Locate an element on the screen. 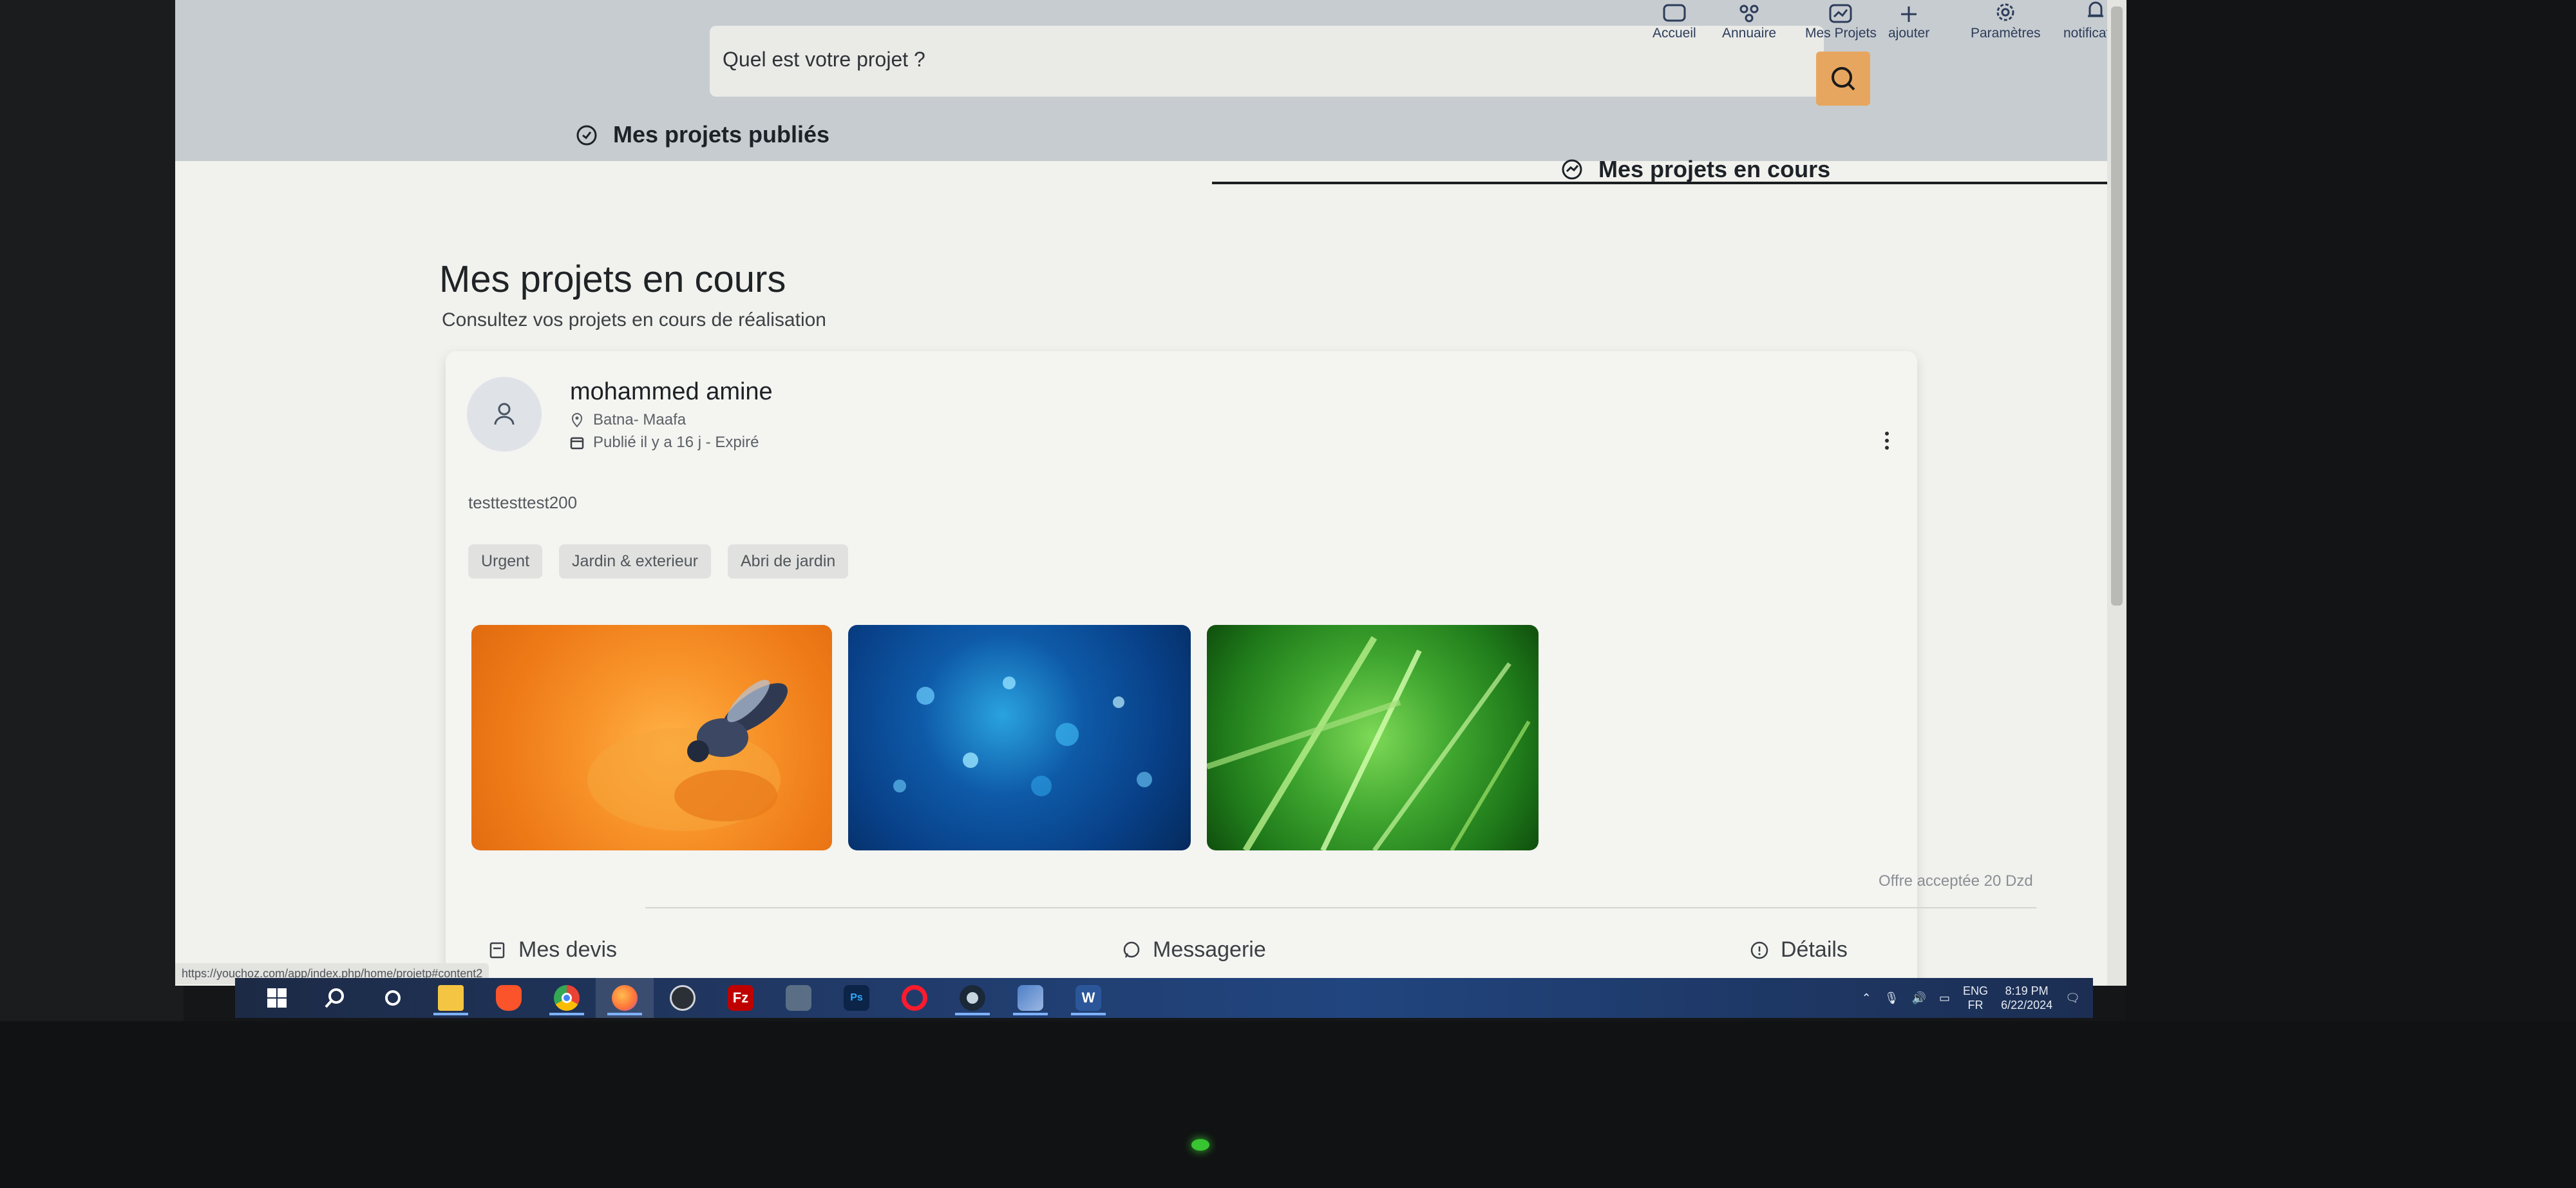  taskbar-apps: Fz Ps W is located at coordinates (683, 998).